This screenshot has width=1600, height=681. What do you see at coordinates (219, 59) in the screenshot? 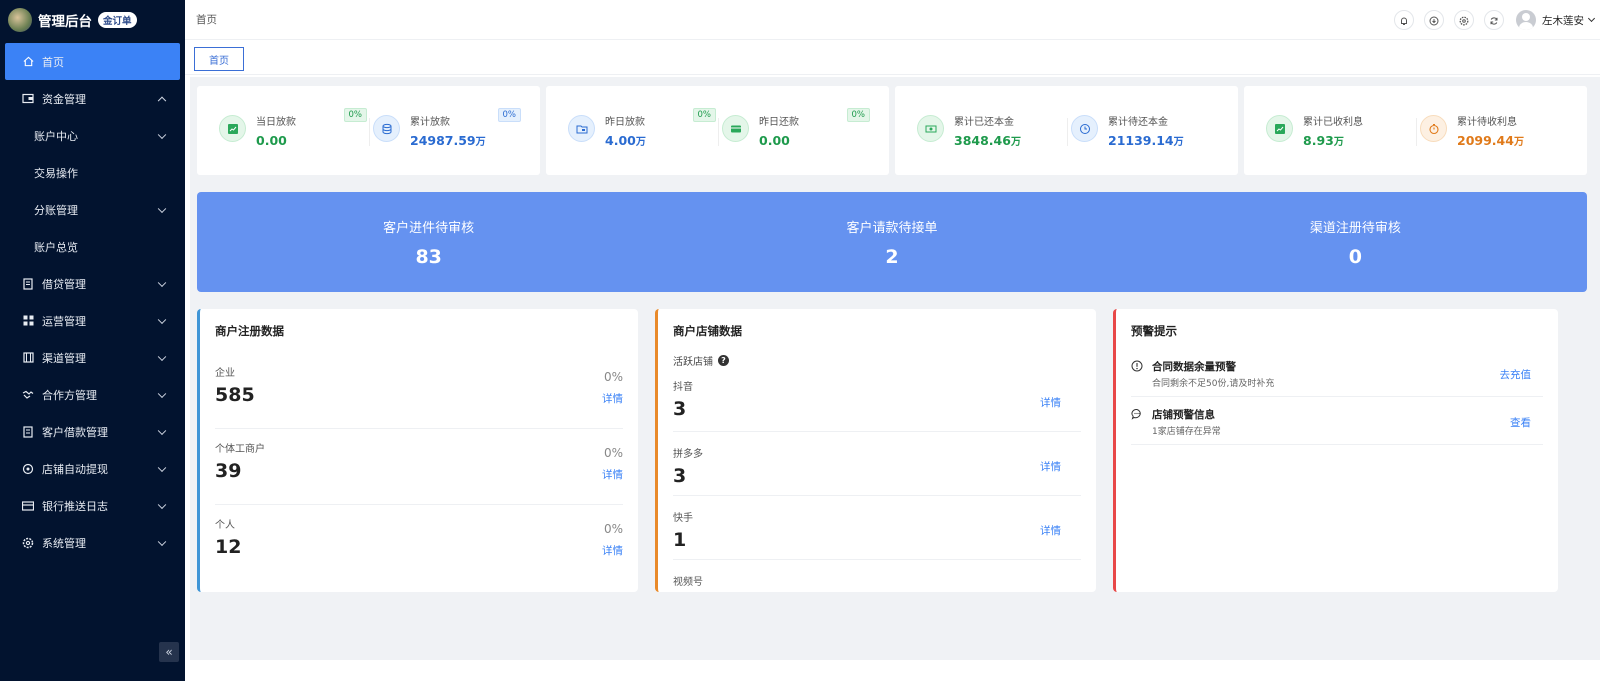
I see `tab-home: 首页` at bounding box center [219, 59].